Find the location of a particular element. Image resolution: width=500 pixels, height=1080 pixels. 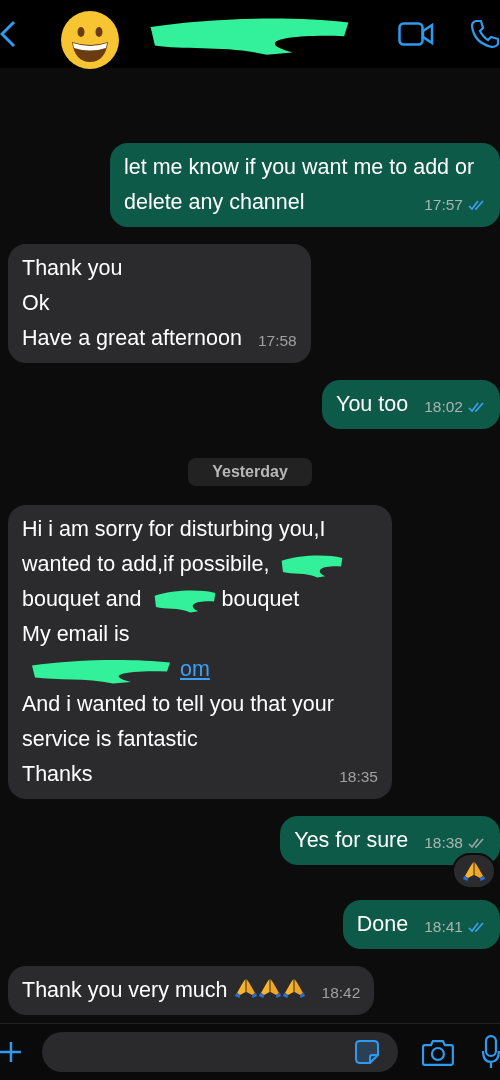

message-time: 17:58 is located at coordinates (277, 341).